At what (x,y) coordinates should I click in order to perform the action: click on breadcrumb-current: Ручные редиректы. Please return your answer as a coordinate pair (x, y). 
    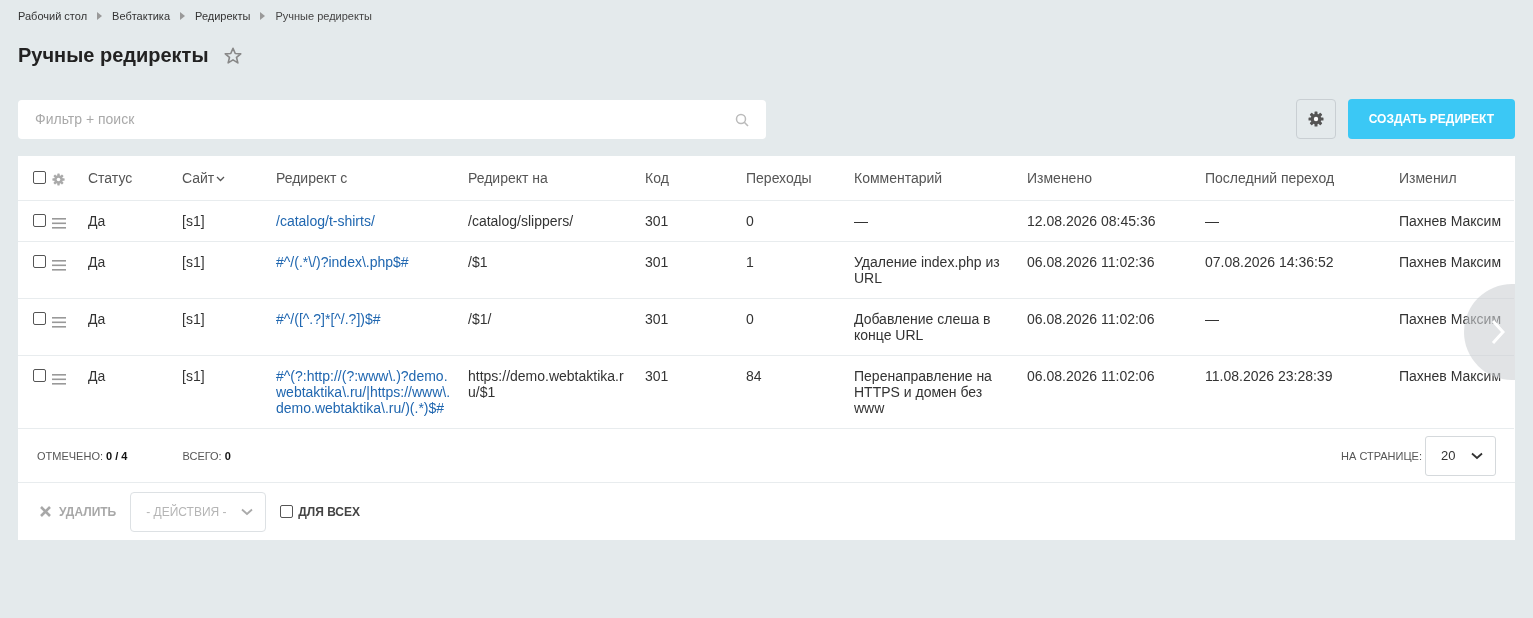
    Looking at the image, I should click on (323, 16).